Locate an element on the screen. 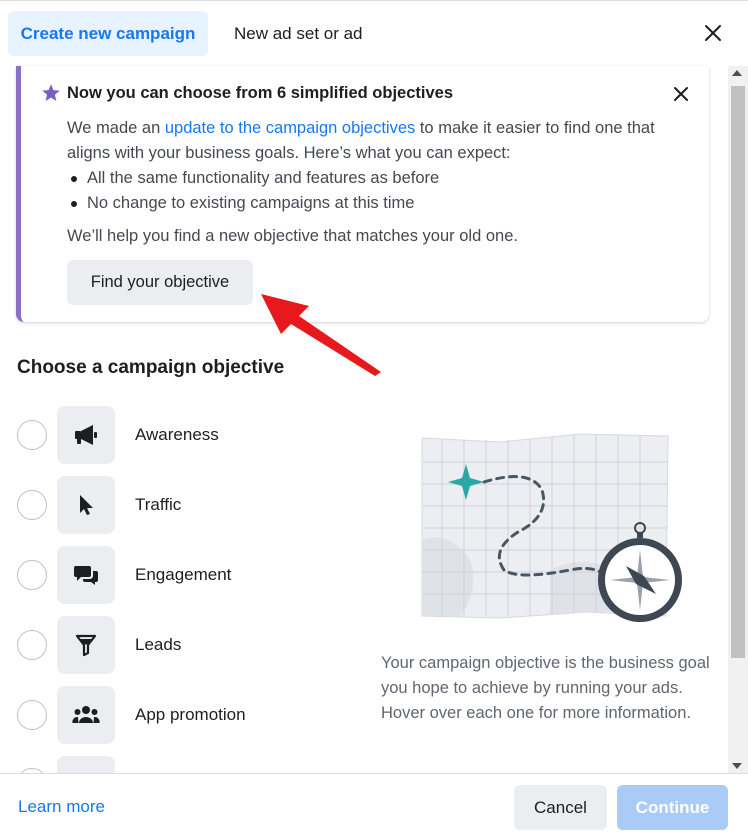  objective-engagement: Engagement is located at coordinates (182, 575).